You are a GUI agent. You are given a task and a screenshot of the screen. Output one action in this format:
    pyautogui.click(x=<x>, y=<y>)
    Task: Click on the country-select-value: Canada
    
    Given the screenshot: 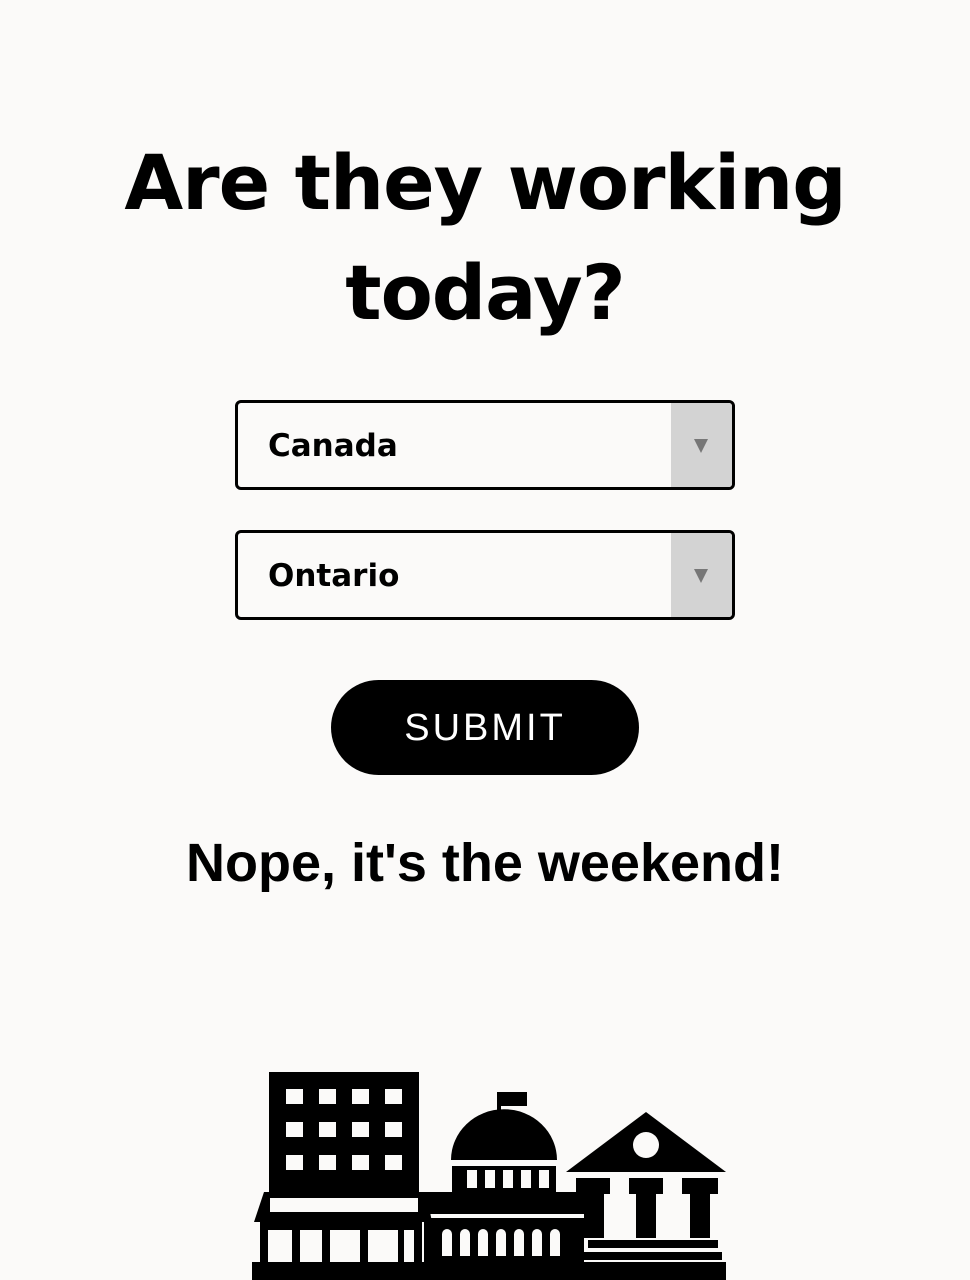 What is the action you would take?
    pyautogui.click(x=333, y=446)
    